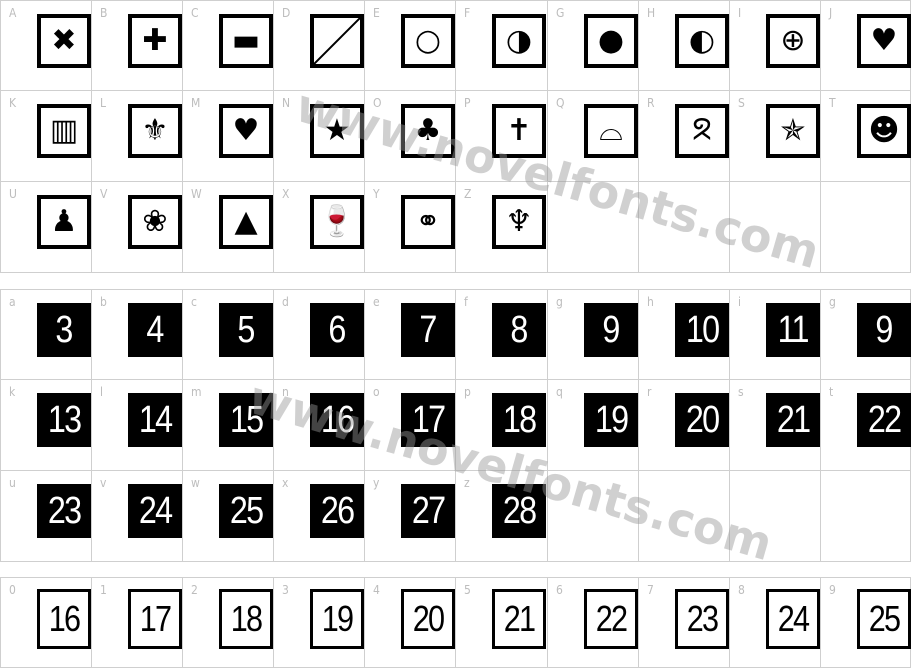 This screenshot has height=668, width=911. What do you see at coordinates (337, 222) in the screenshot?
I see `wine-glass-icon: 🍷` at bounding box center [337, 222].